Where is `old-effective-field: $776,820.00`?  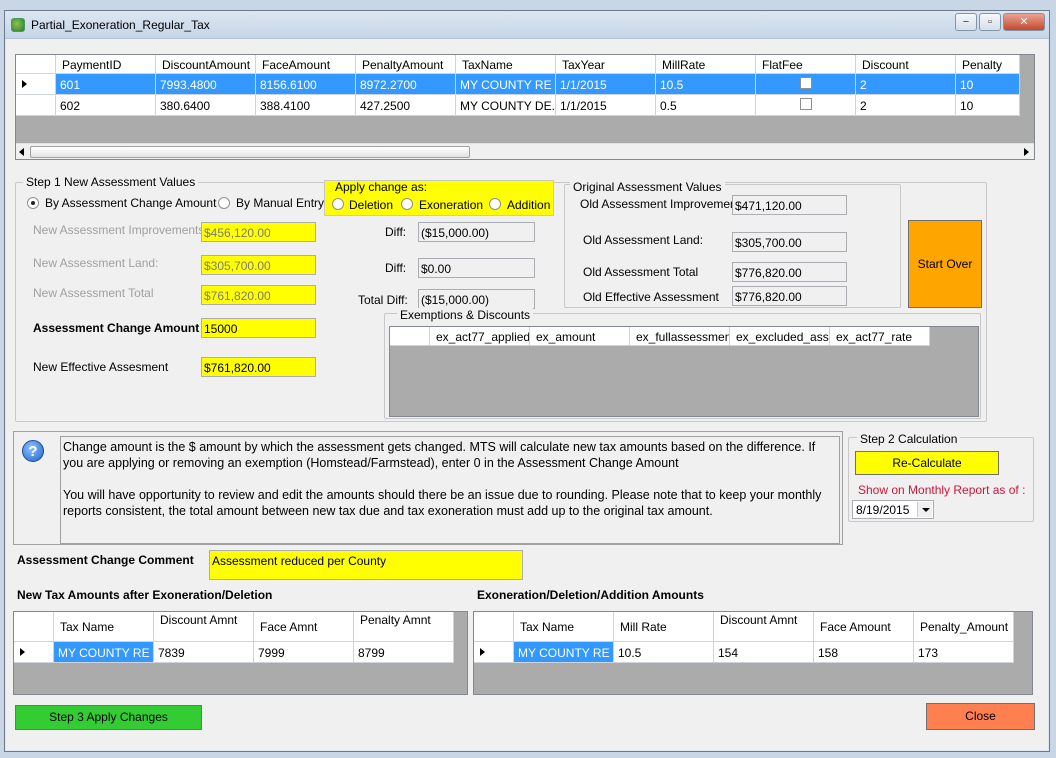 old-effective-field: $776,820.00 is located at coordinates (789, 296).